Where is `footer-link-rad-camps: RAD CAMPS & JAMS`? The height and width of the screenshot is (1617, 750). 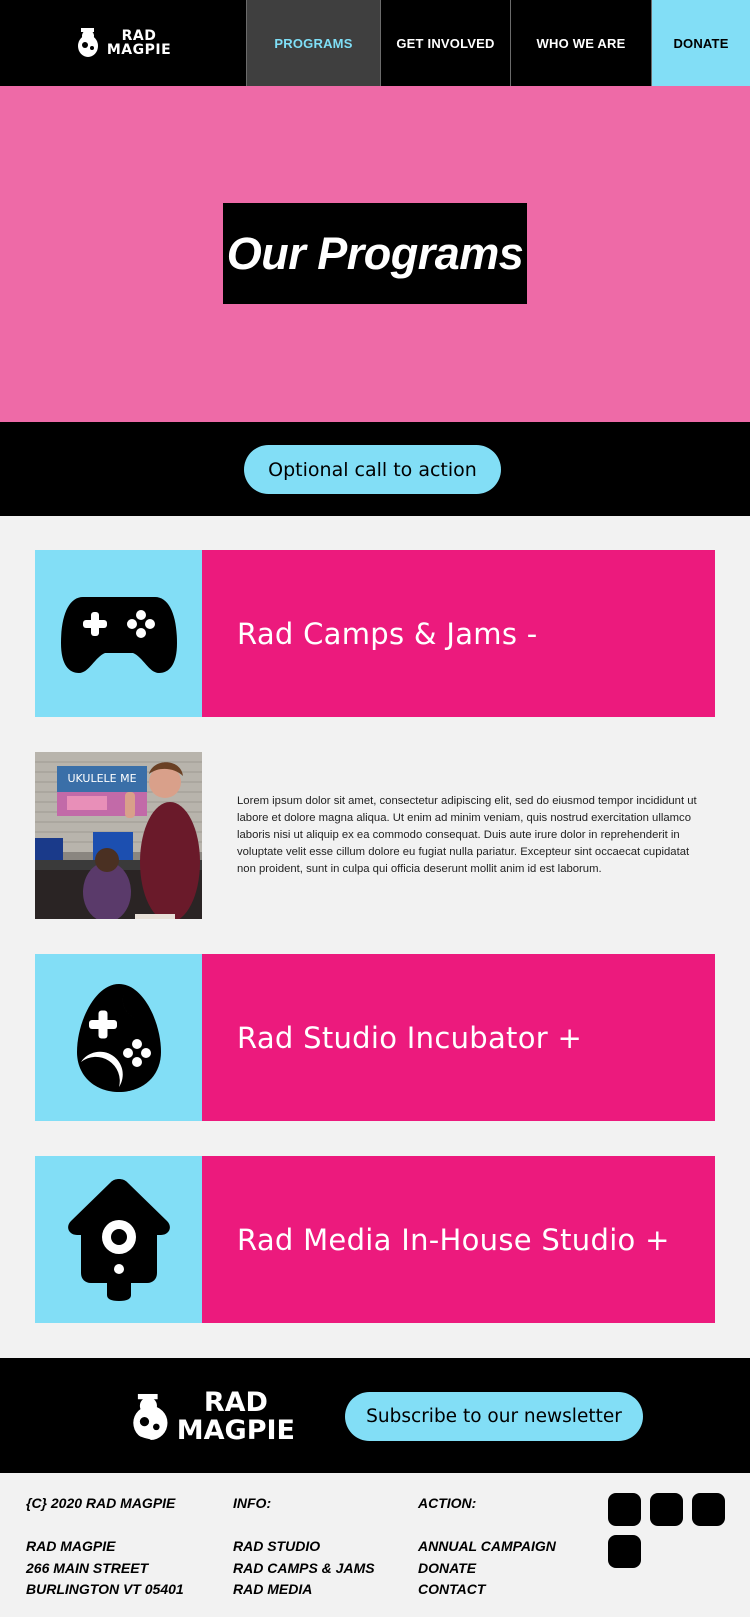
footer-link-rad-camps: RAD CAMPS & JAMS is located at coordinates (304, 1569).